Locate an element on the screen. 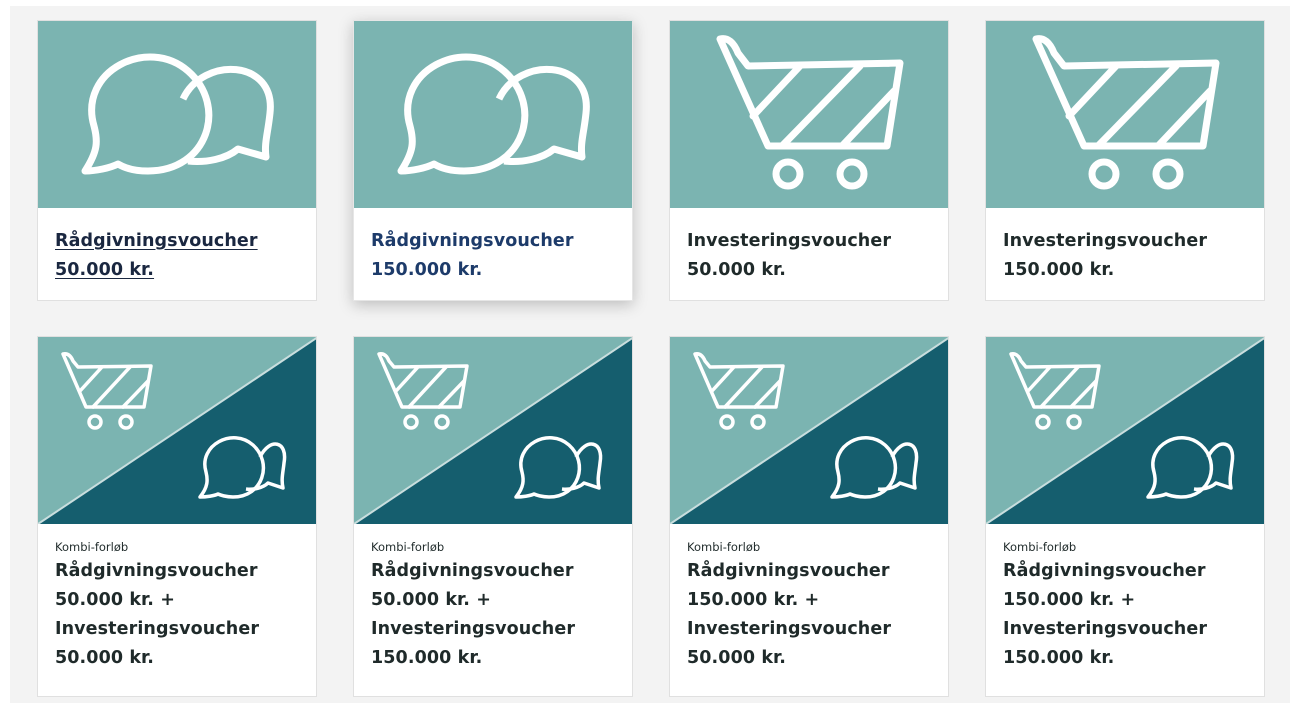  voucher-card-raadgivning-50000: Rådgivningsvoucher 50.000 kr. is located at coordinates (177, 160).